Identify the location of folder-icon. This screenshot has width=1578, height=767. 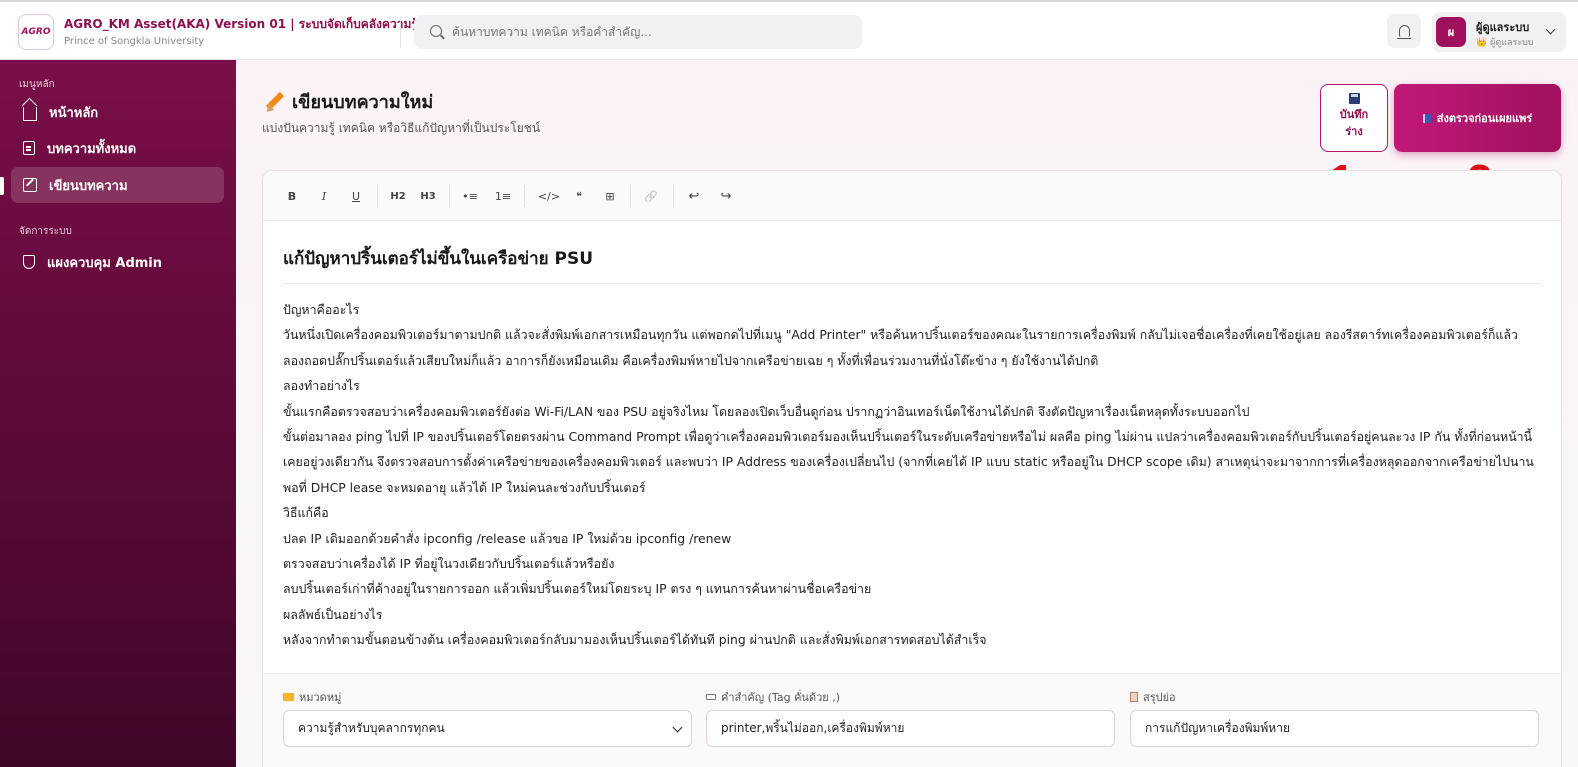
(288, 697).